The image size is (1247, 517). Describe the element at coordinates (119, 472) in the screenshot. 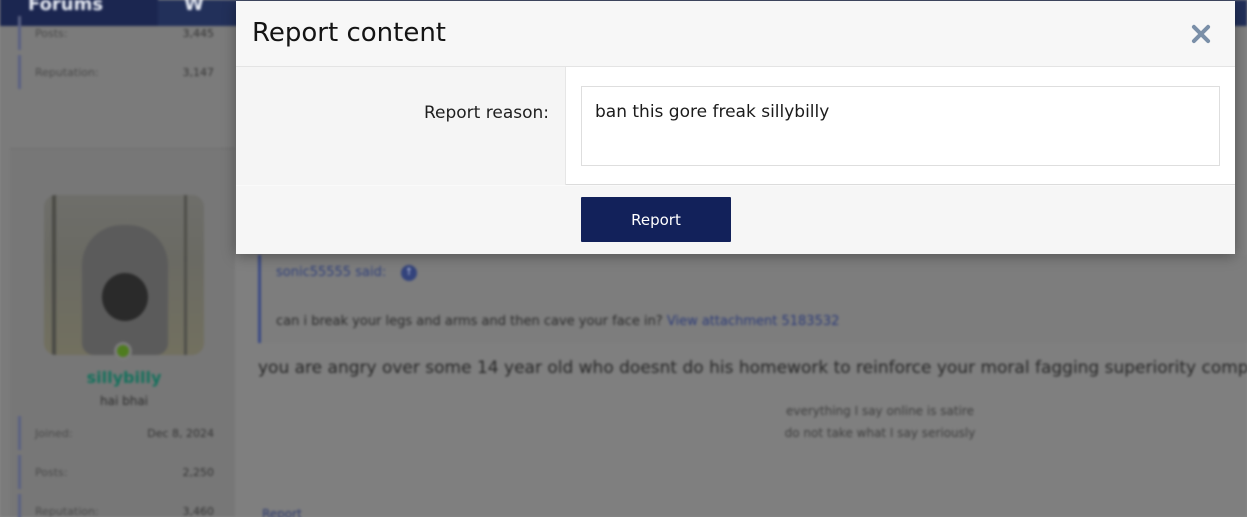

I see `stat-posts: Posts: 2,250` at that location.